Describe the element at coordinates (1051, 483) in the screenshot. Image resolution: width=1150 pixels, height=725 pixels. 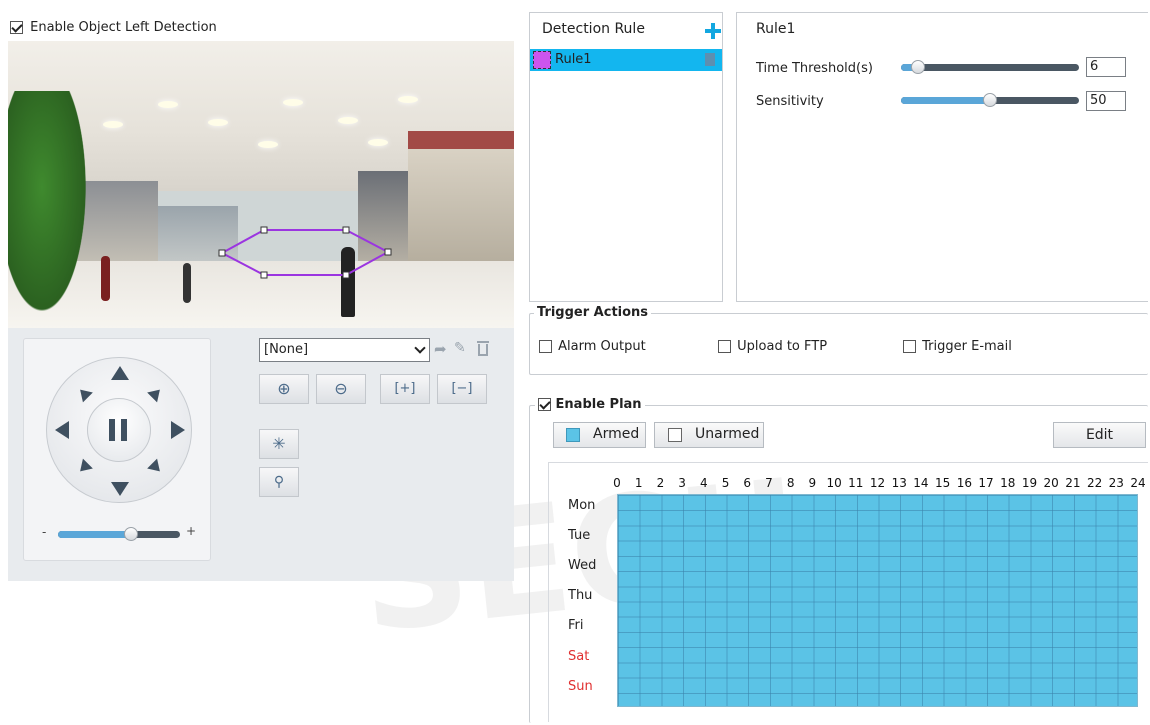
I see `hour-label: 20` at that location.